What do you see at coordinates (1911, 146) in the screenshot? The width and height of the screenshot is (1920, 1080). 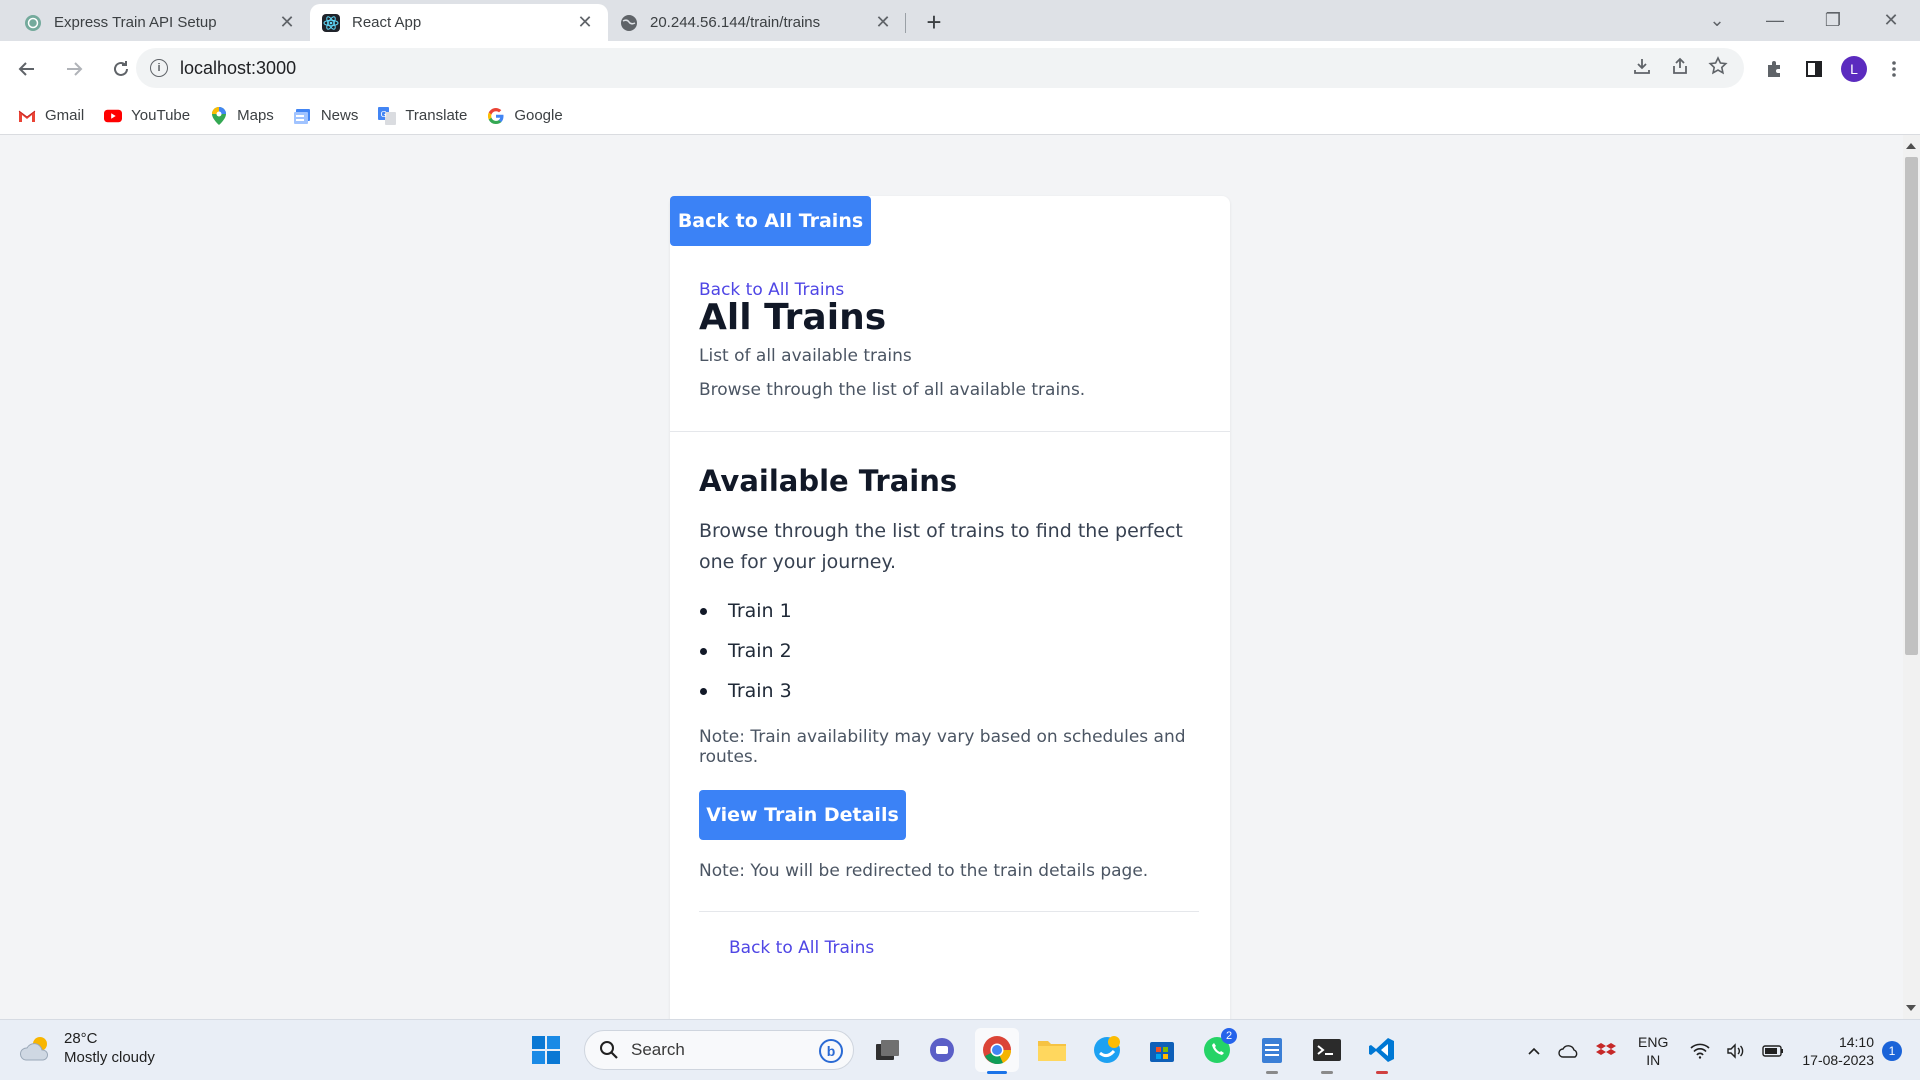 I see `scroll-up-arrow-icon` at bounding box center [1911, 146].